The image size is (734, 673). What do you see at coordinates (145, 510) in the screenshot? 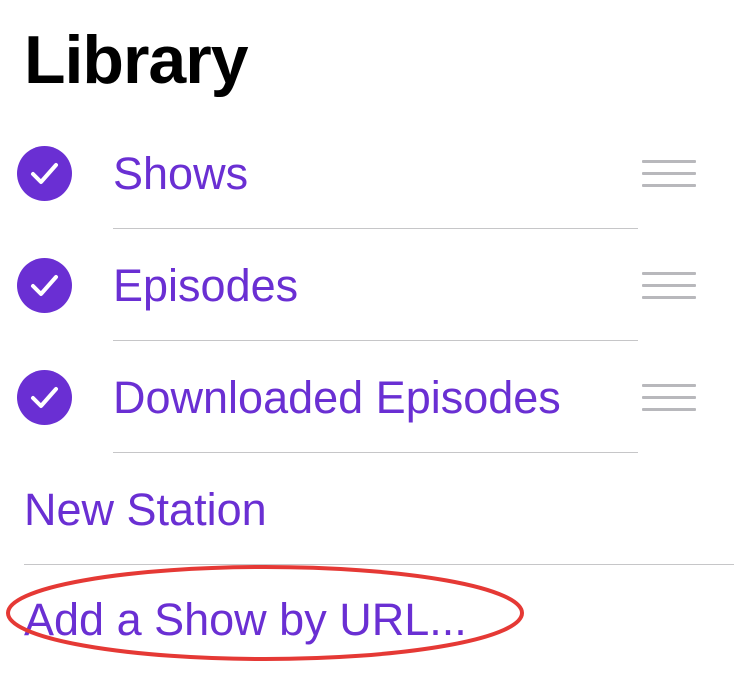
I see `new-station-button: New Station` at bounding box center [145, 510].